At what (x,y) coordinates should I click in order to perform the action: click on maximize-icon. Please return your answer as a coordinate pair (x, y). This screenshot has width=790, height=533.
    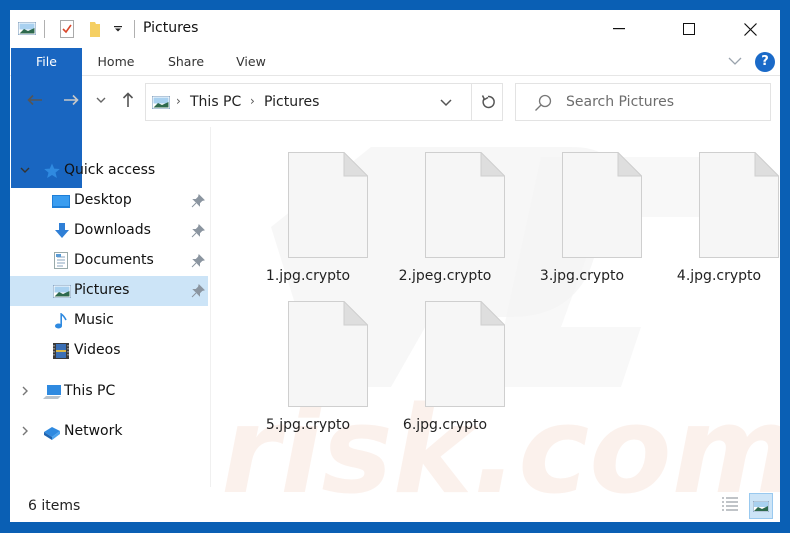
    Looking at the image, I should click on (689, 29).